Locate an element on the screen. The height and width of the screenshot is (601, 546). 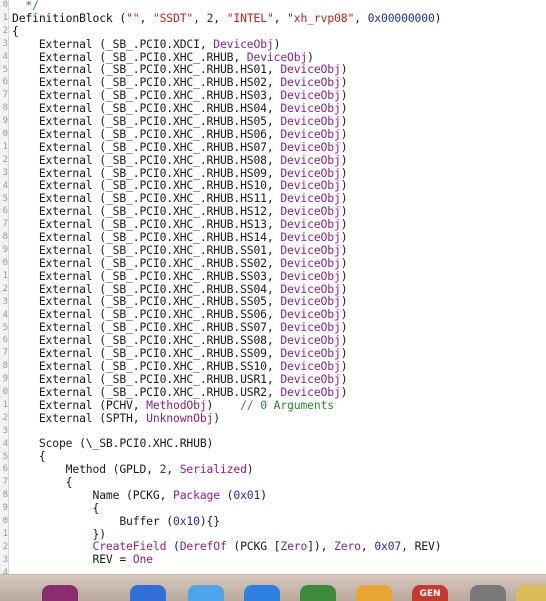
dock: GEN is located at coordinates (273, 587).